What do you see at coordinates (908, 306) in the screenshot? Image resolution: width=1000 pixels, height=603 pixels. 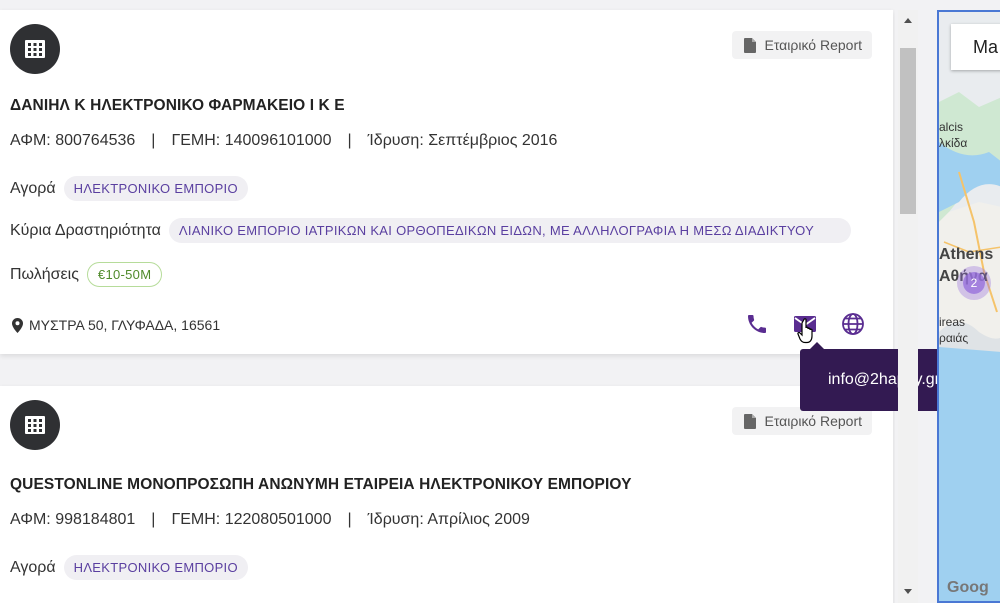 I see `list-scrollbar` at bounding box center [908, 306].